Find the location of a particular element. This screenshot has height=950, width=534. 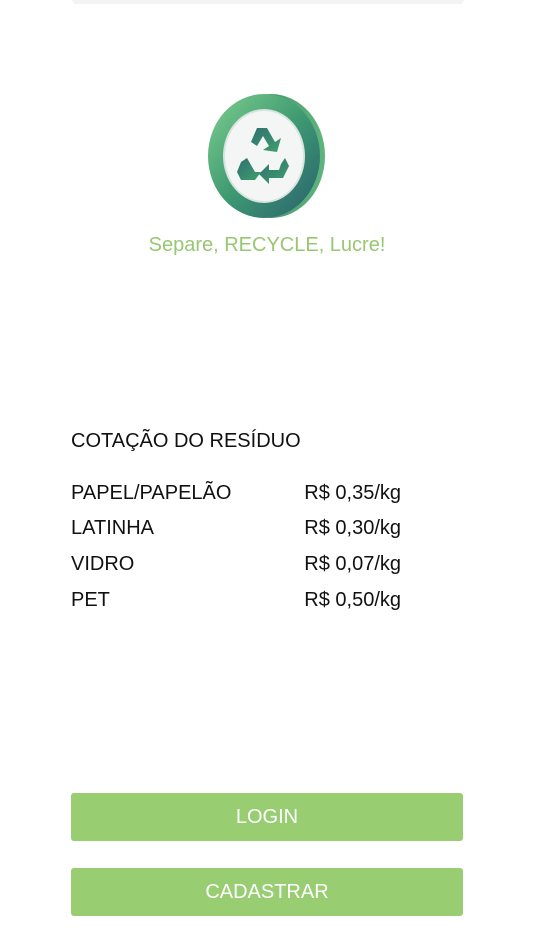

quote-item-price: R$ 0,07/kg is located at coordinates (352, 564).